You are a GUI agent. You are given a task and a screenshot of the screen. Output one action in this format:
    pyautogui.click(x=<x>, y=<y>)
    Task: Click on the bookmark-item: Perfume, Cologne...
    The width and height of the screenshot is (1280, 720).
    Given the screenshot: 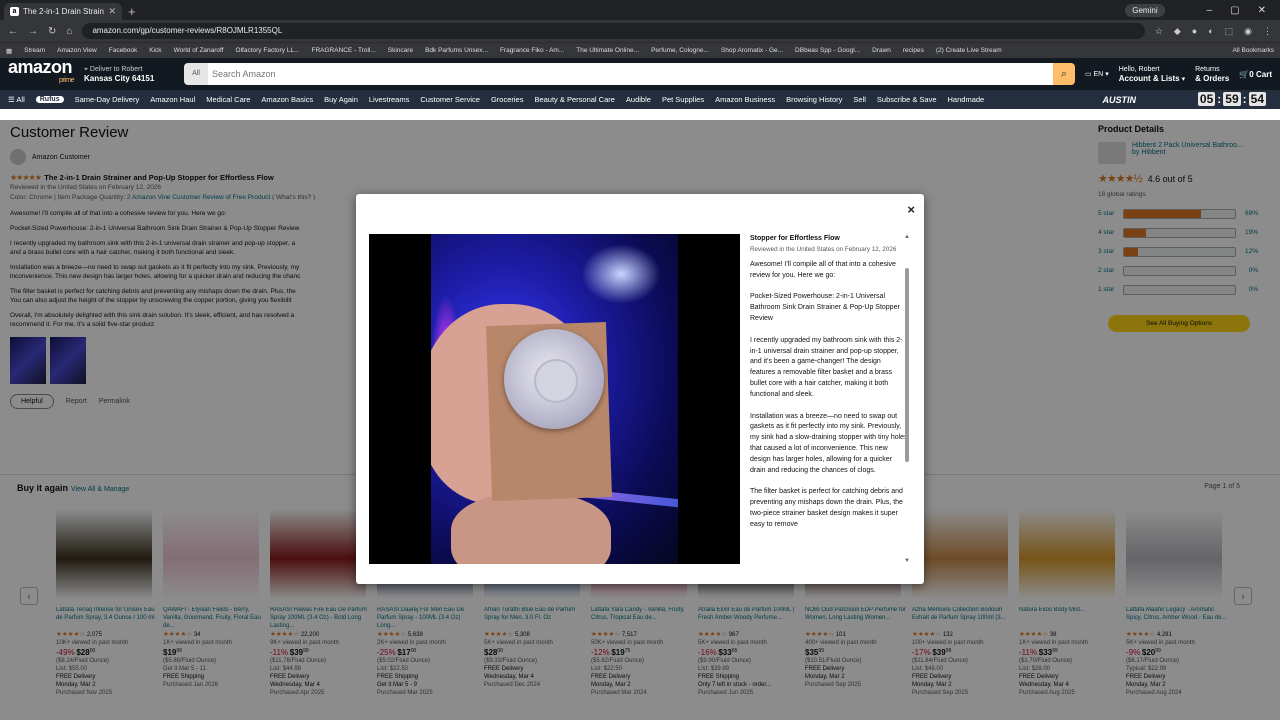 What is the action you would take?
    pyautogui.click(x=680, y=50)
    